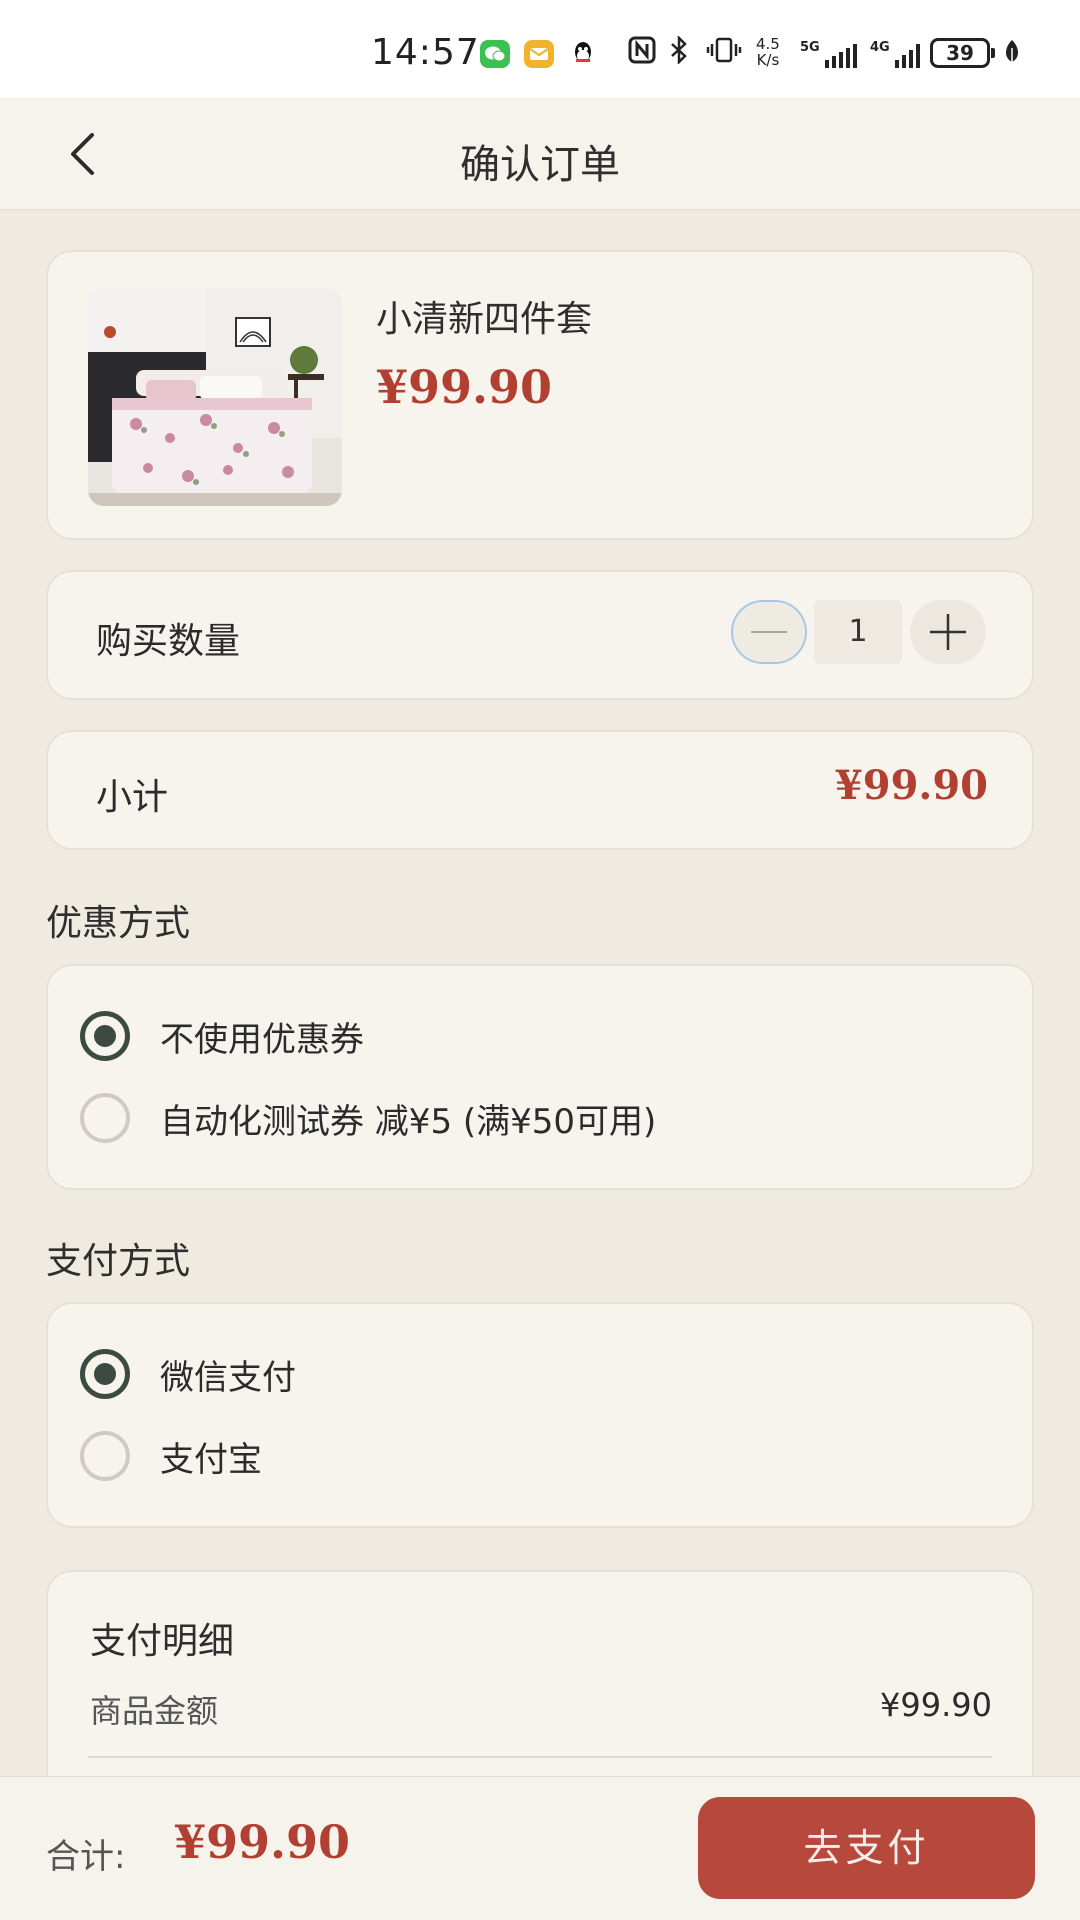 The height and width of the screenshot is (1920, 1080). What do you see at coordinates (911, 785) in the screenshot?
I see `subtotal-value: ¥99.90` at bounding box center [911, 785].